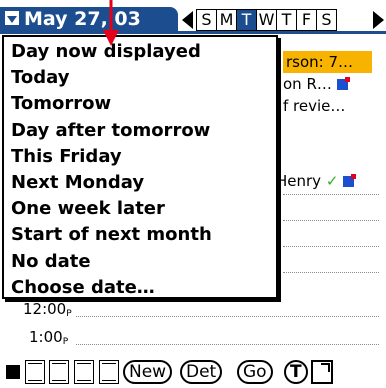  What do you see at coordinates (111, 23) in the screenshot?
I see `annotation-arrow-icon` at bounding box center [111, 23].